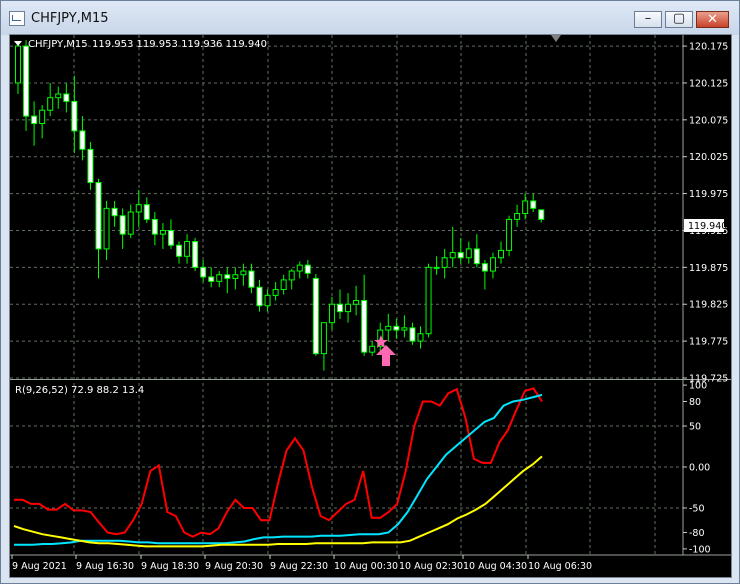 The height and width of the screenshot is (584, 740). Describe the element at coordinates (708, 120) in the screenshot. I see `price-label: 120.075` at that location.